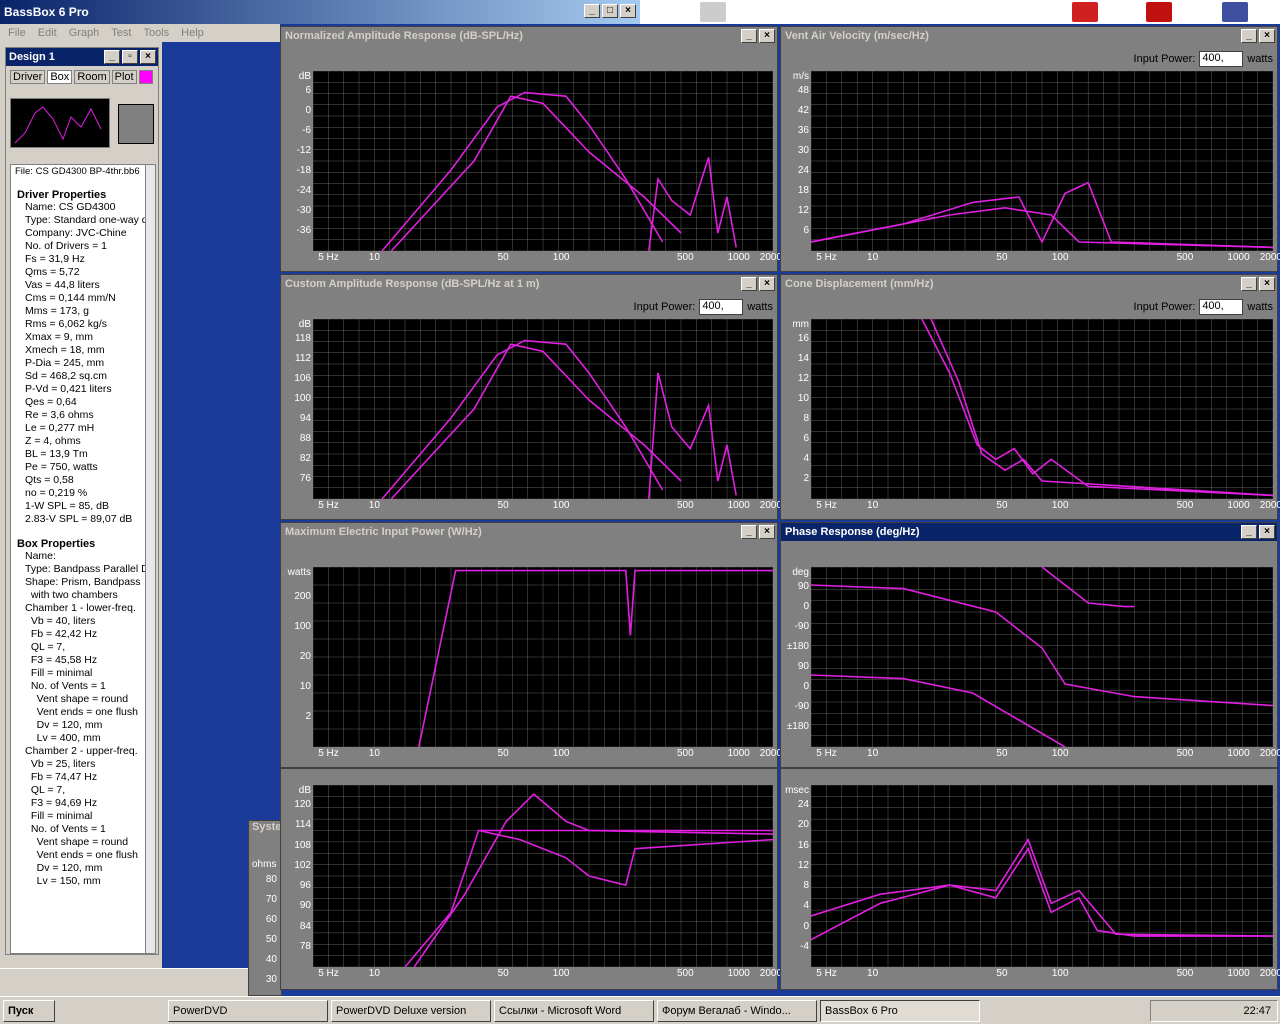  Describe the element at coordinates (29, 1010) in the screenshot. I see `start-button: Пуск` at that location.